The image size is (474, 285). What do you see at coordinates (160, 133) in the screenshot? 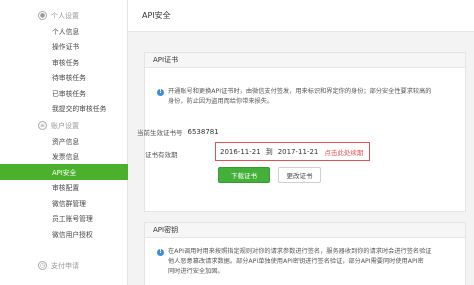
I see `serial-label: 当前生效证书号` at bounding box center [160, 133].